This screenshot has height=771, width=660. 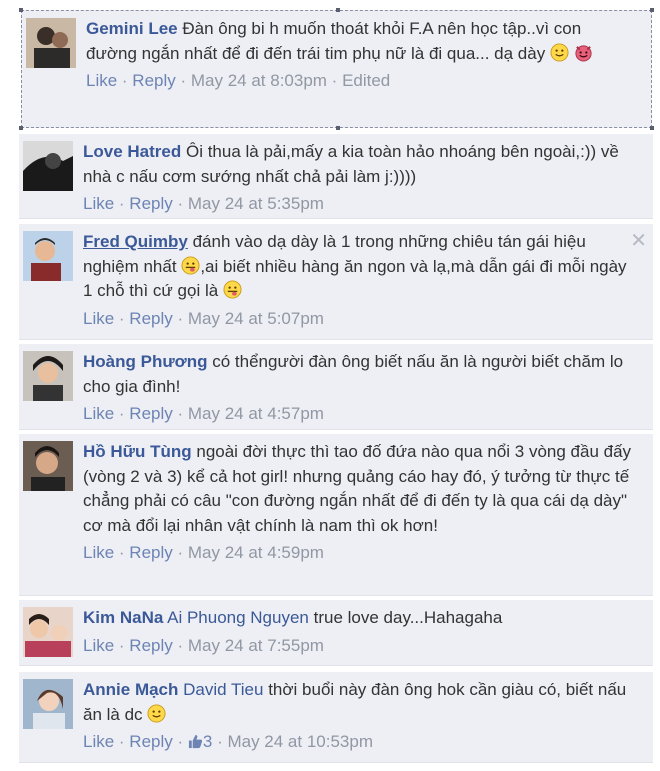 I want to click on comment-meta: Like · Reply · May 24 at 8:03pm · Edited, so click(x=238, y=80).